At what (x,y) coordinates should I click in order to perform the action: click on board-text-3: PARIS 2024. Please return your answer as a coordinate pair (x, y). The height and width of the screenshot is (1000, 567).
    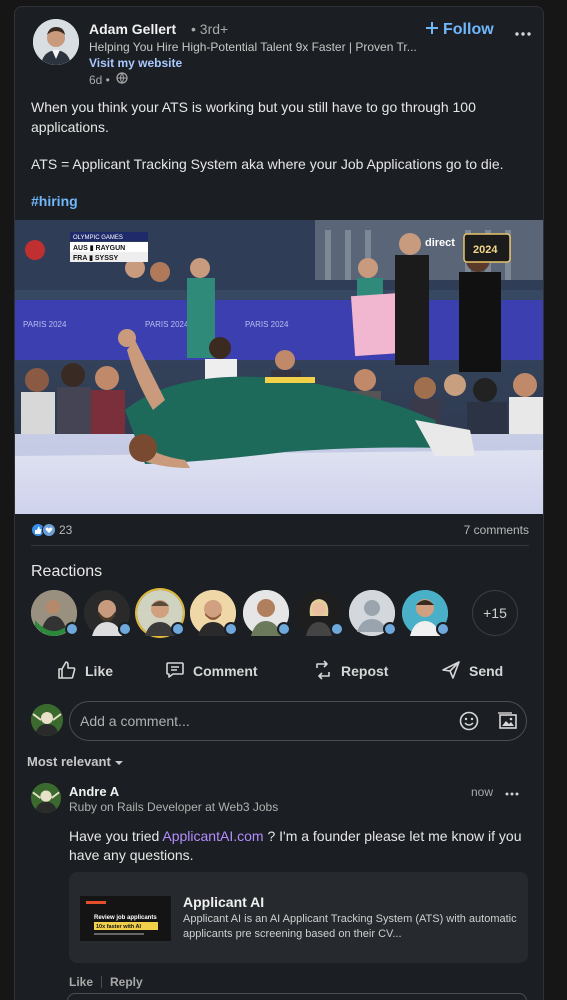
    Looking at the image, I should click on (45, 324).